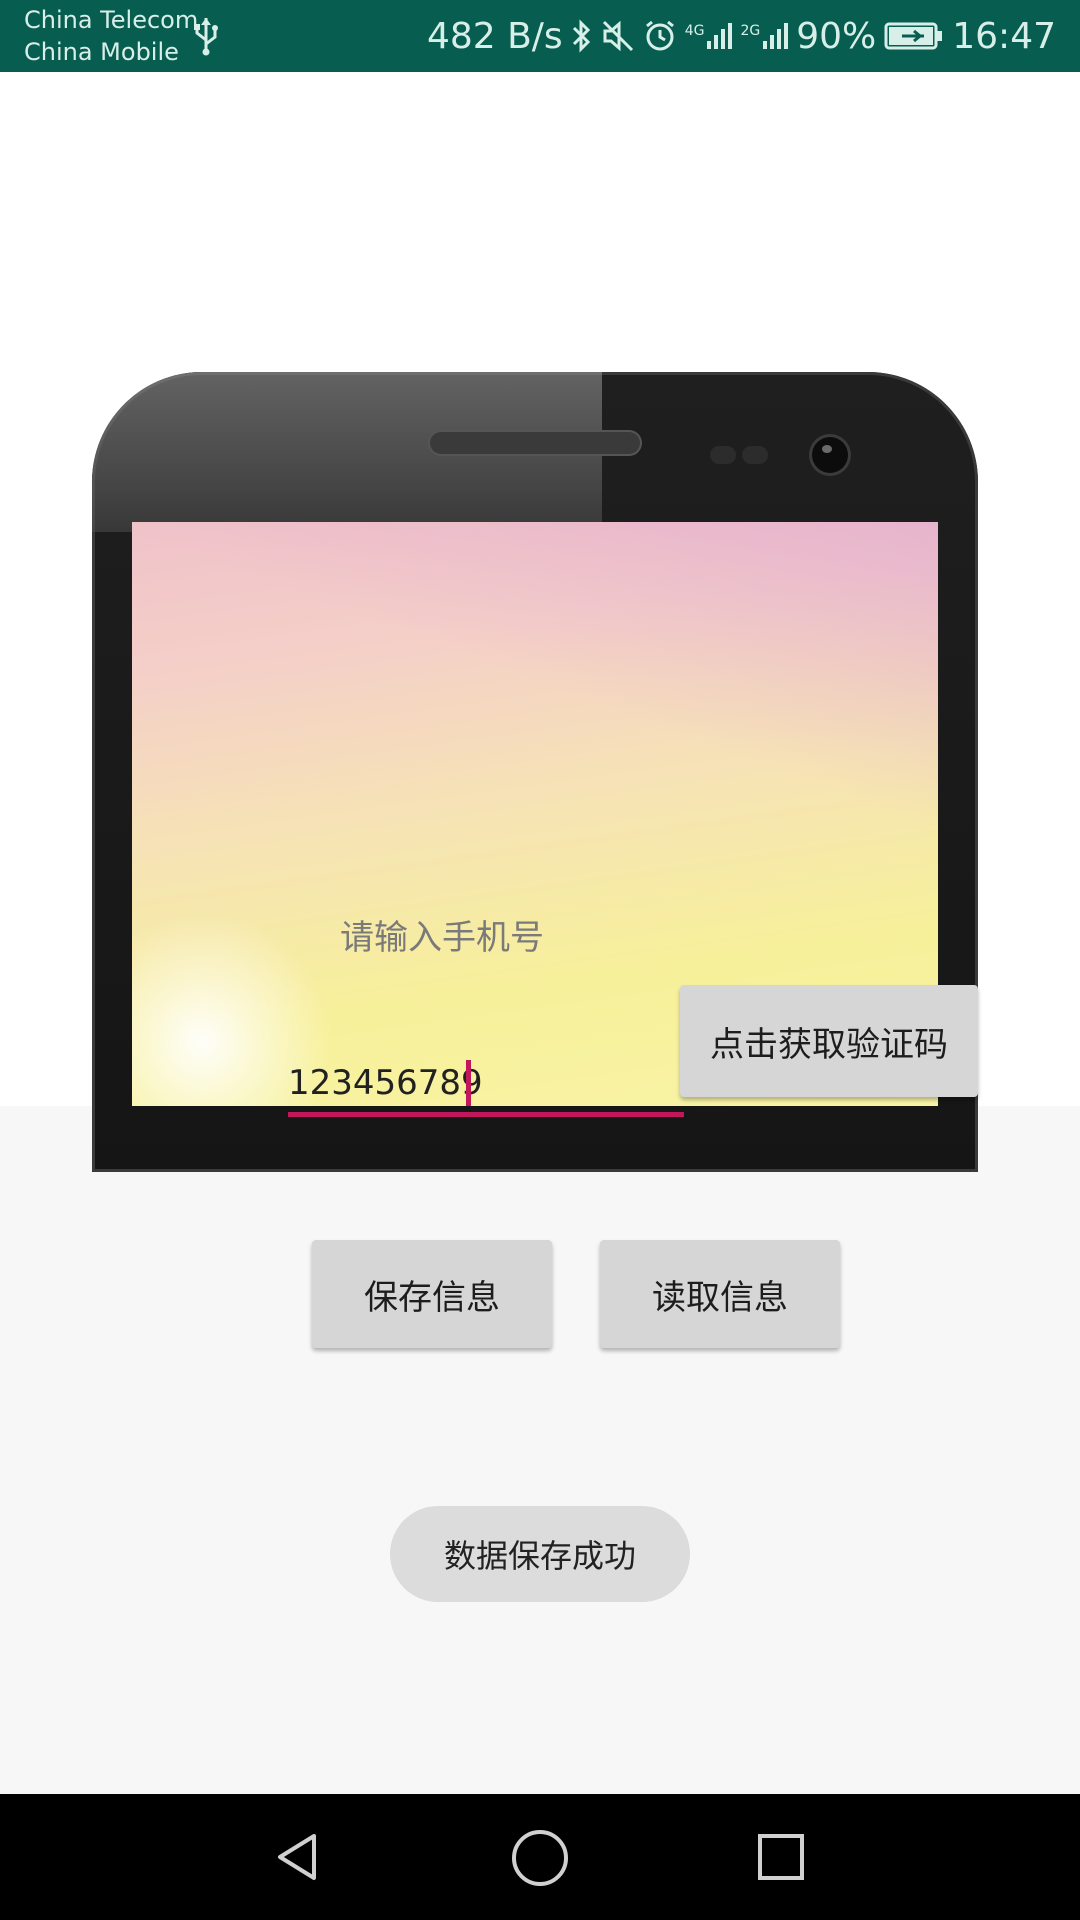 The height and width of the screenshot is (1920, 1080). I want to click on network-1-label: 4G, so click(694, 31).